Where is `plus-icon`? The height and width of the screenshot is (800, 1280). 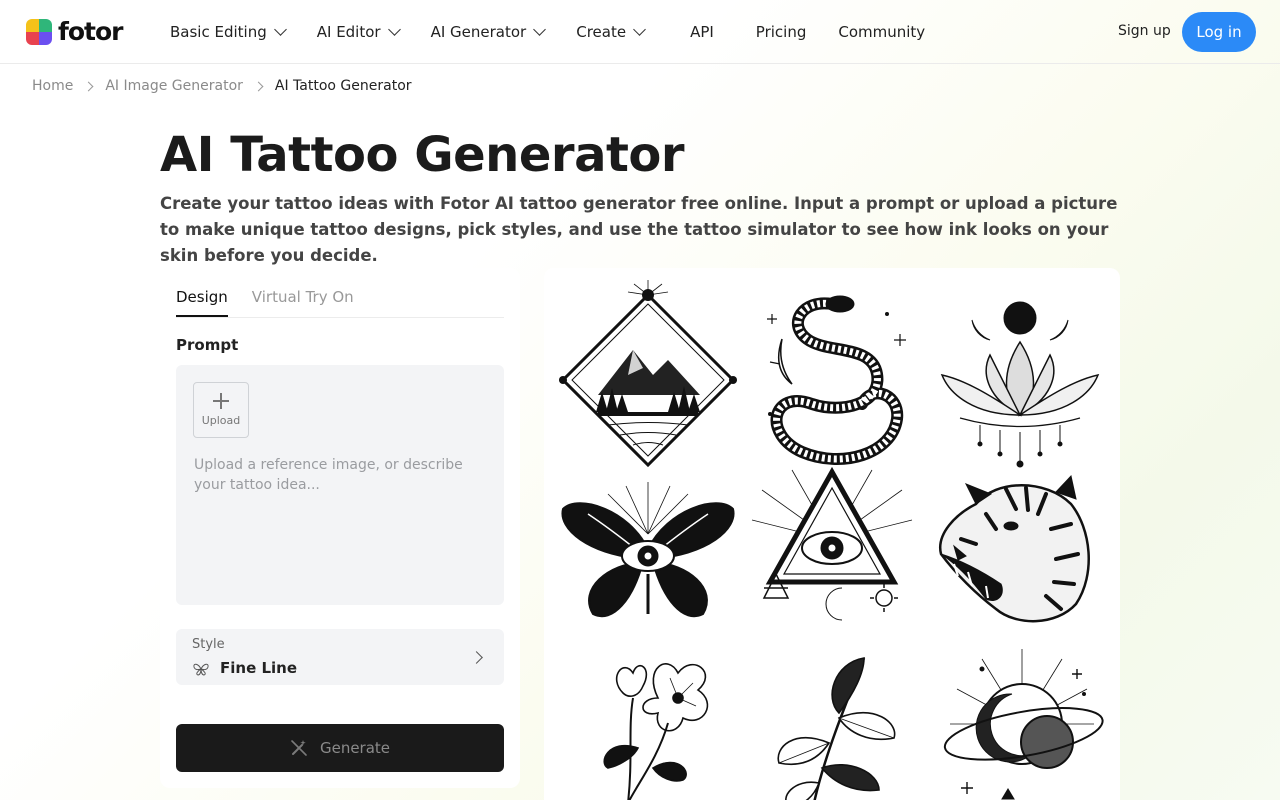
plus-icon is located at coordinates (221, 401).